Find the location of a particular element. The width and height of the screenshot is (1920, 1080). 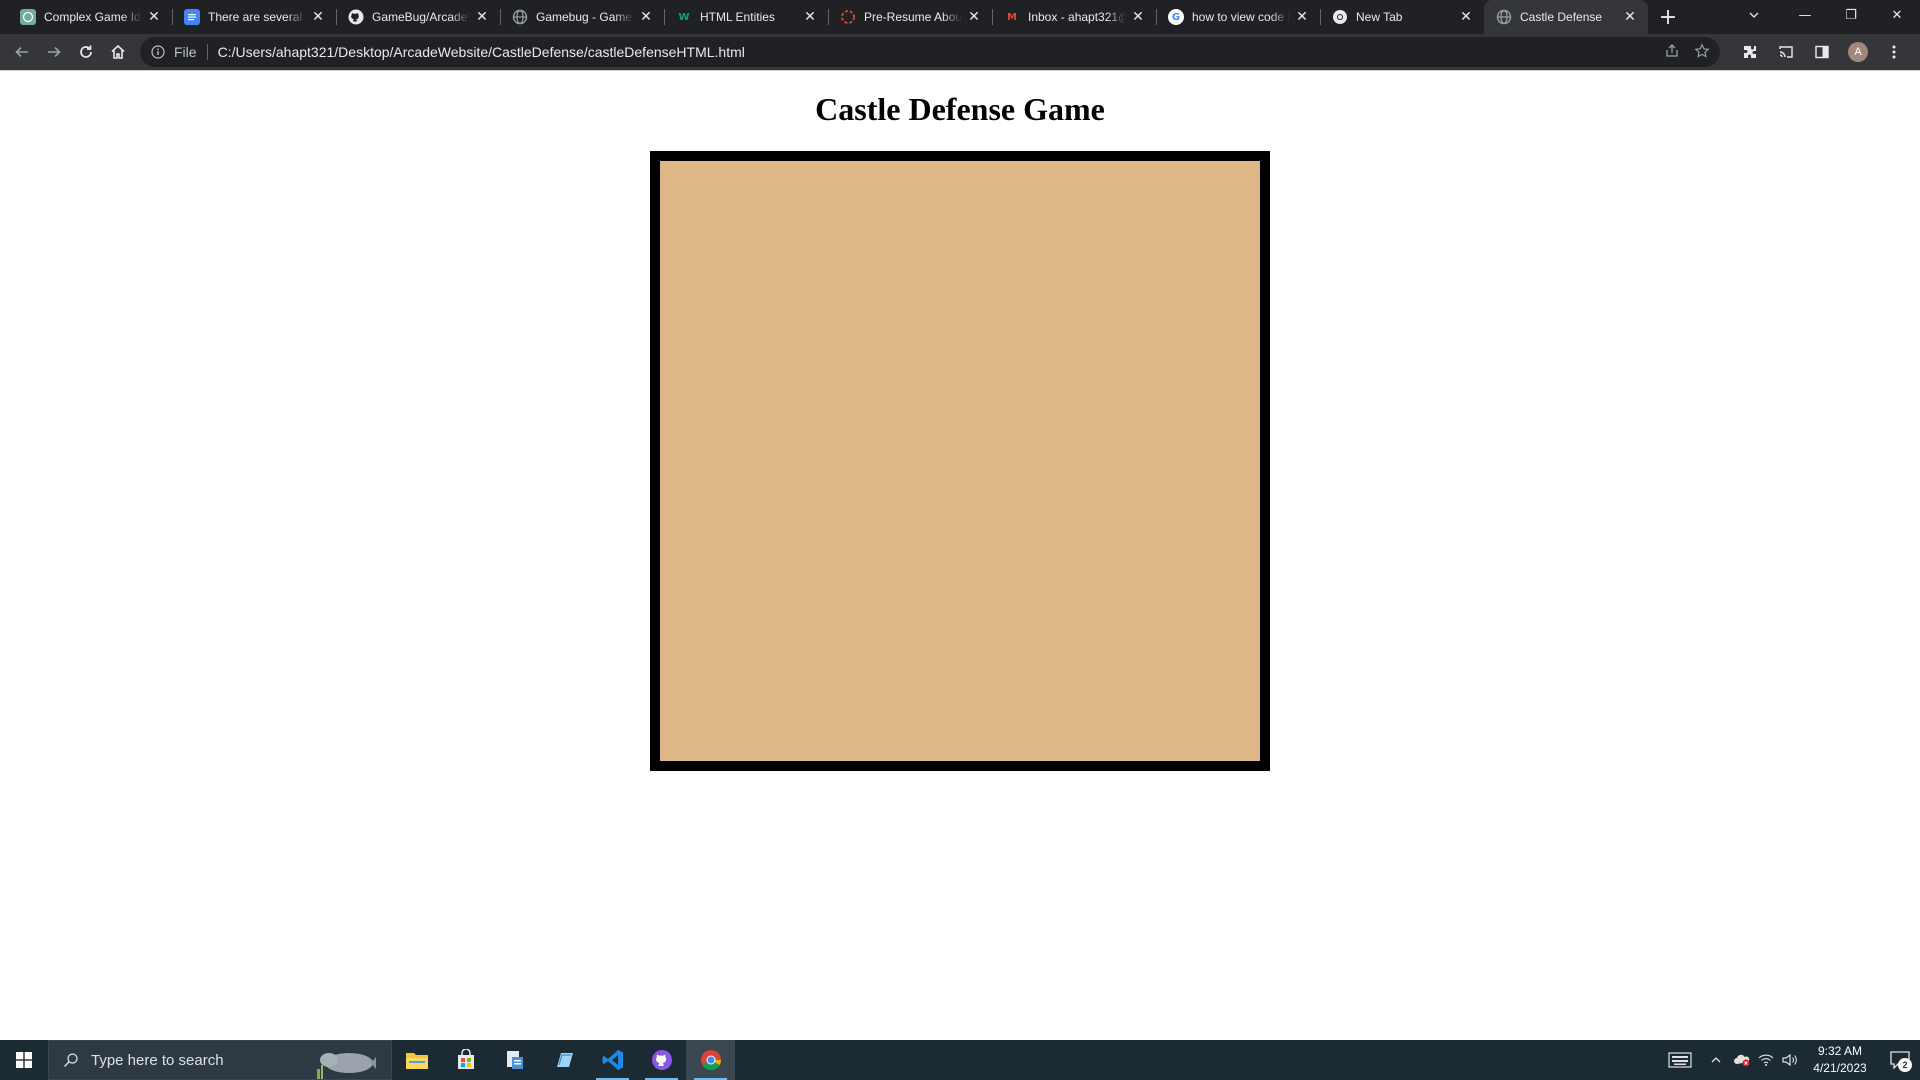

taskbar-github-desktop is located at coordinates (661, 1060).